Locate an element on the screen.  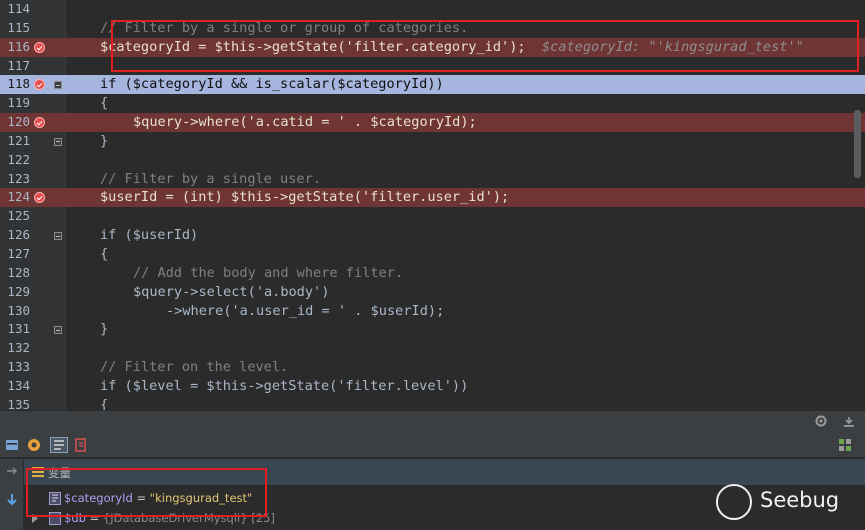
variables-icon is located at coordinates (59, 445).